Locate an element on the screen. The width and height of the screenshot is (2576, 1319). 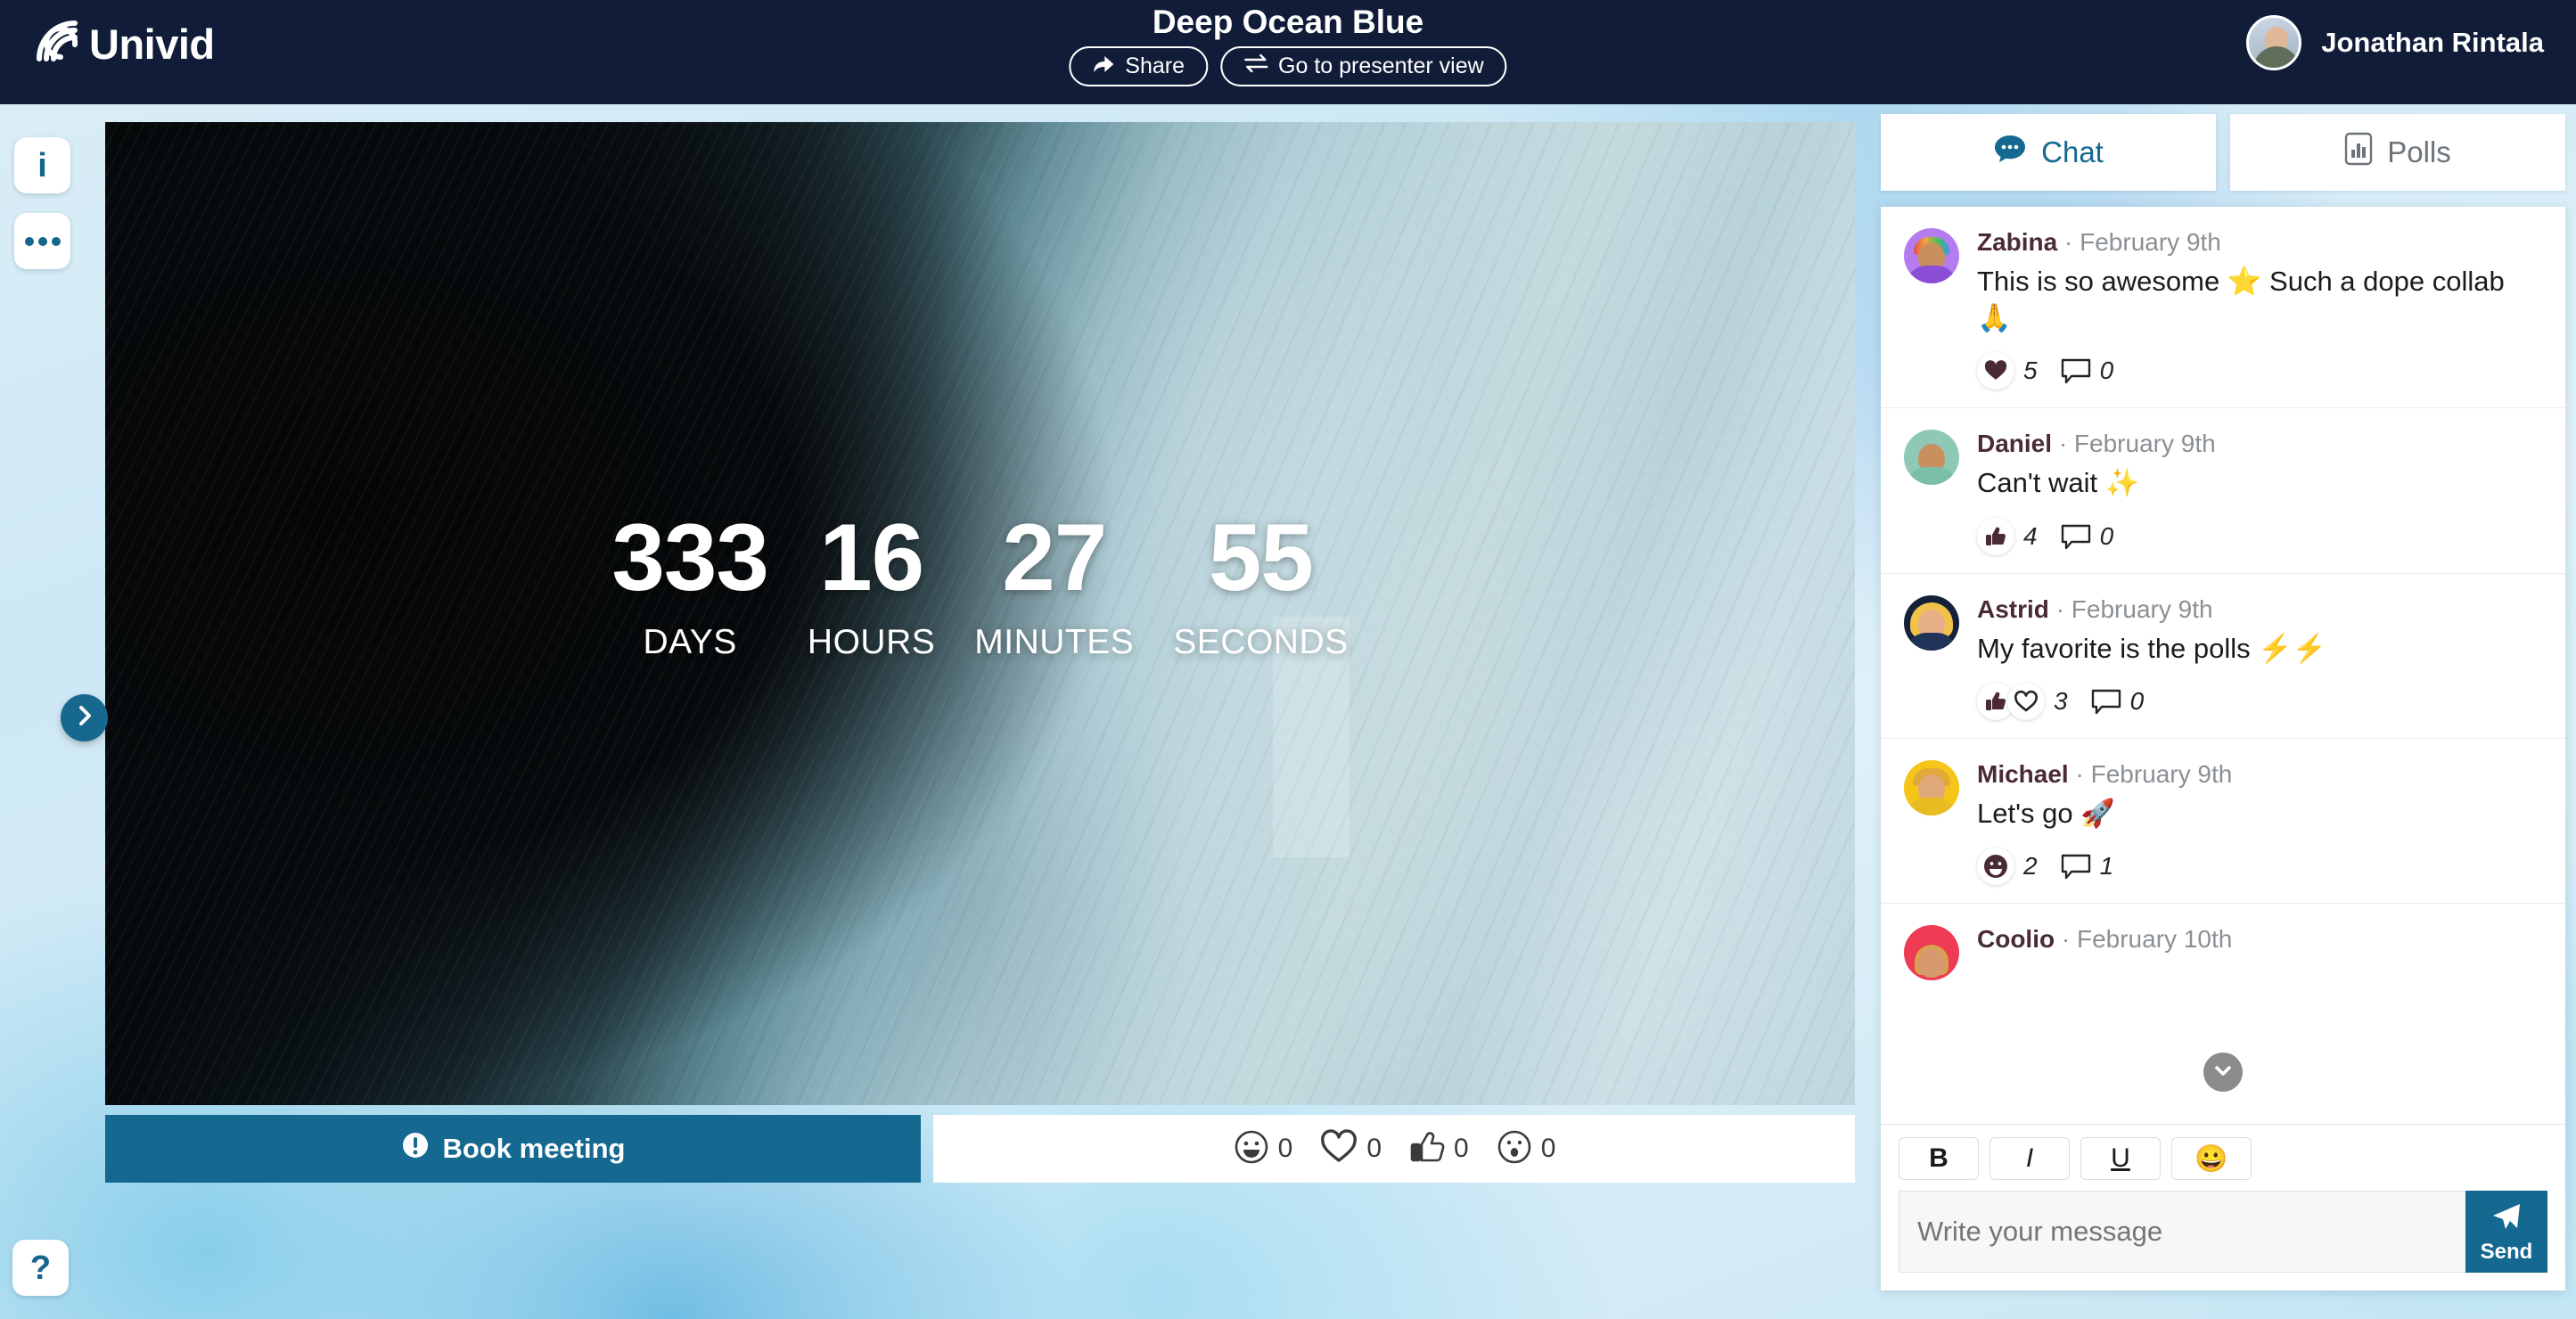
chevron-down-icon is located at coordinates (2223, 1073).